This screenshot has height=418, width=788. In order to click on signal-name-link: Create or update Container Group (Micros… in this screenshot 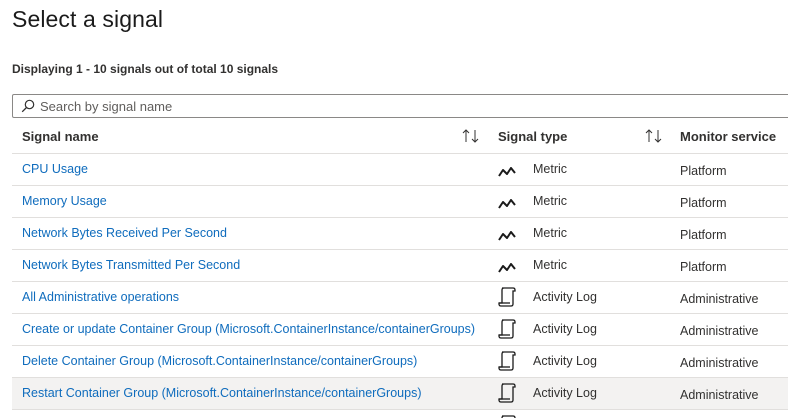, I will do `click(255, 329)`.